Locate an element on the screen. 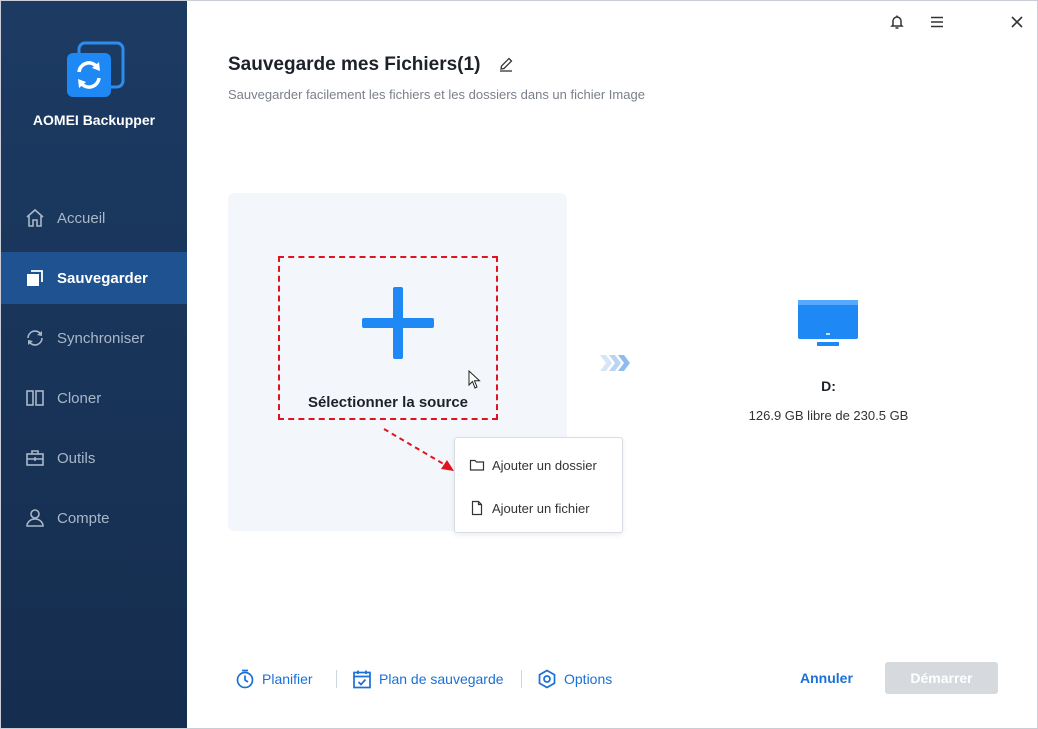 The image size is (1038, 729). sidebar-item-label: Sauvegarder is located at coordinates (102, 278).